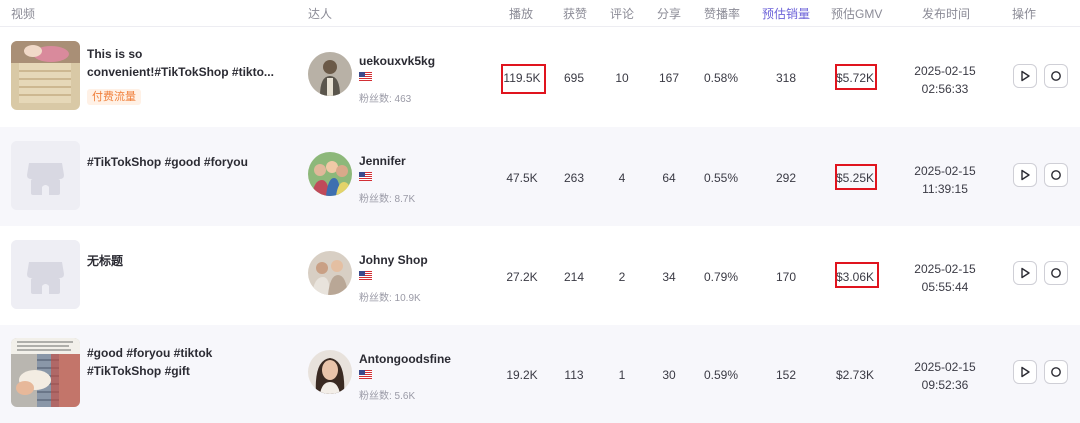 The height and width of the screenshot is (423, 1080). What do you see at coordinates (574, 277) in the screenshot?
I see `likes-value: 214` at bounding box center [574, 277].